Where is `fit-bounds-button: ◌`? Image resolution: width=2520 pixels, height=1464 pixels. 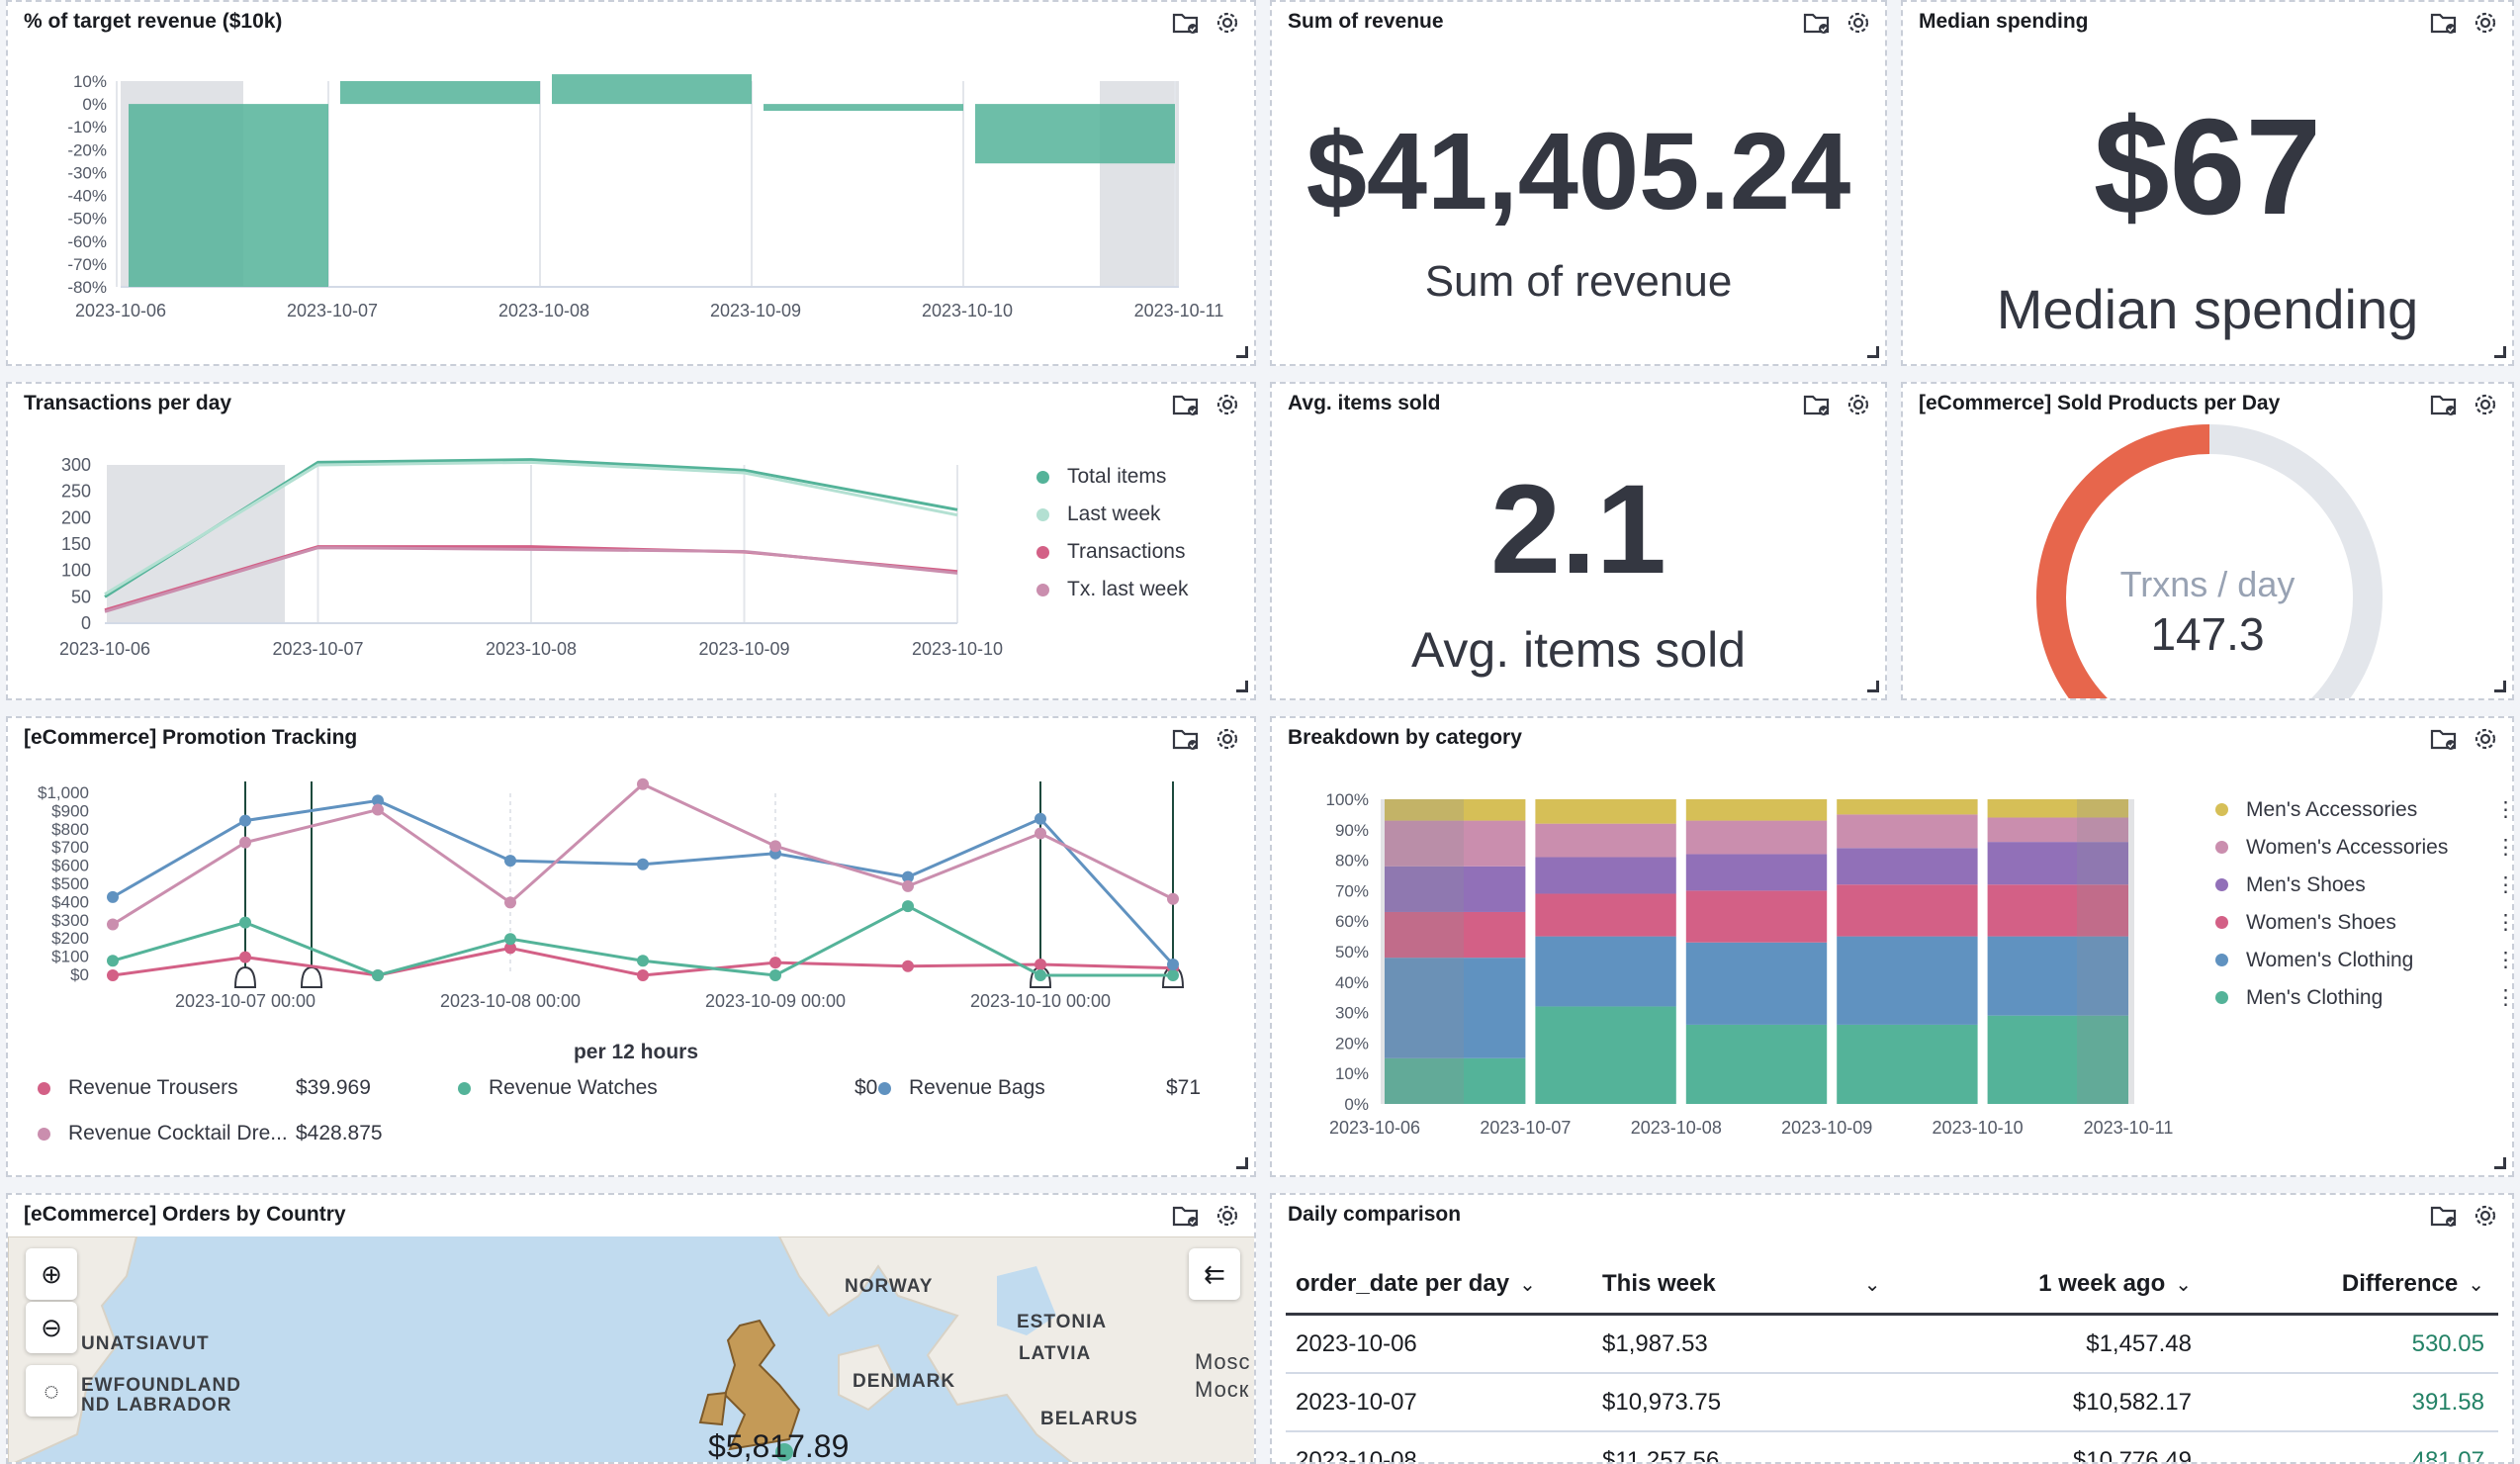
fit-bounds-button: ◌ is located at coordinates (51, 1391).